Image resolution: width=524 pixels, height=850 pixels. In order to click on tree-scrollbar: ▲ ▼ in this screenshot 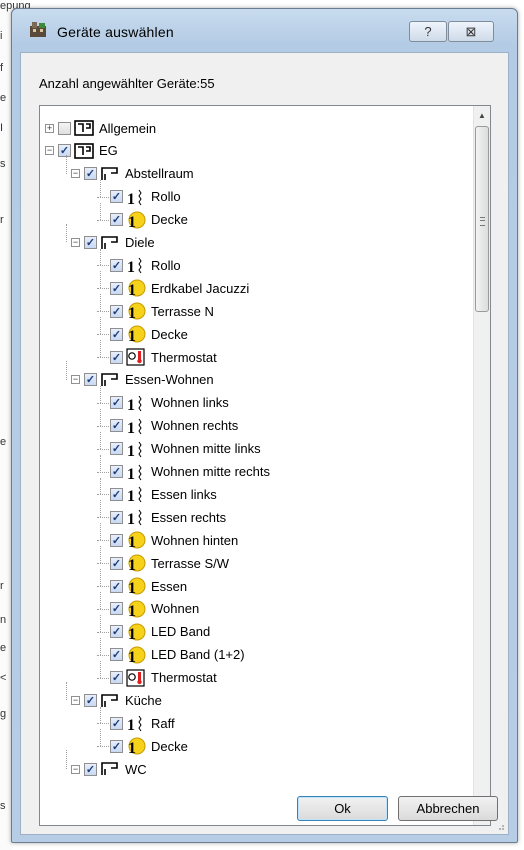, I will do `click(481, 465)`.